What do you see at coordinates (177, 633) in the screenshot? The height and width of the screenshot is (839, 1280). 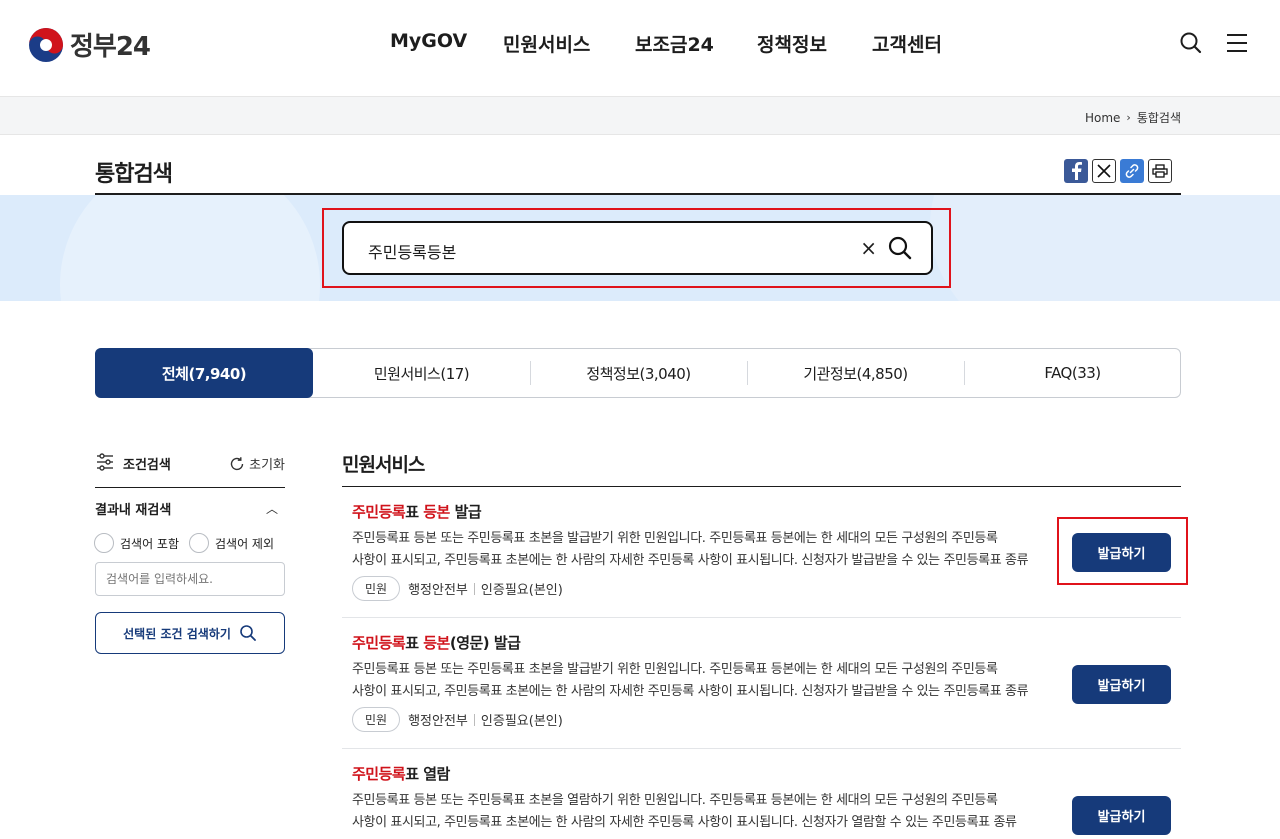 I see `condition-search-label: 선택된 조건 검색하기` at bounding box center [177, 633].